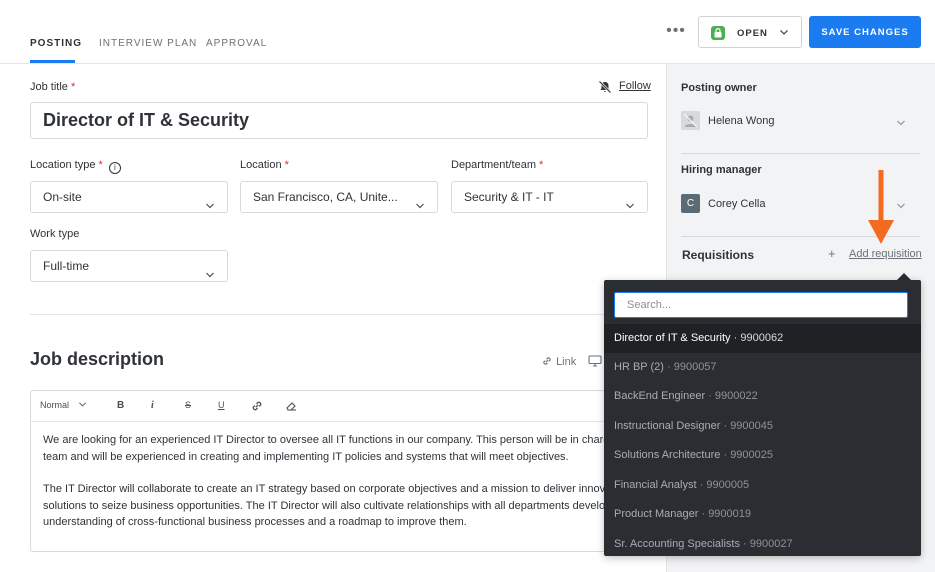 This screenshot has width=935, height=572. I want to click on status-dropdown: OPEN, so click(750, 32).